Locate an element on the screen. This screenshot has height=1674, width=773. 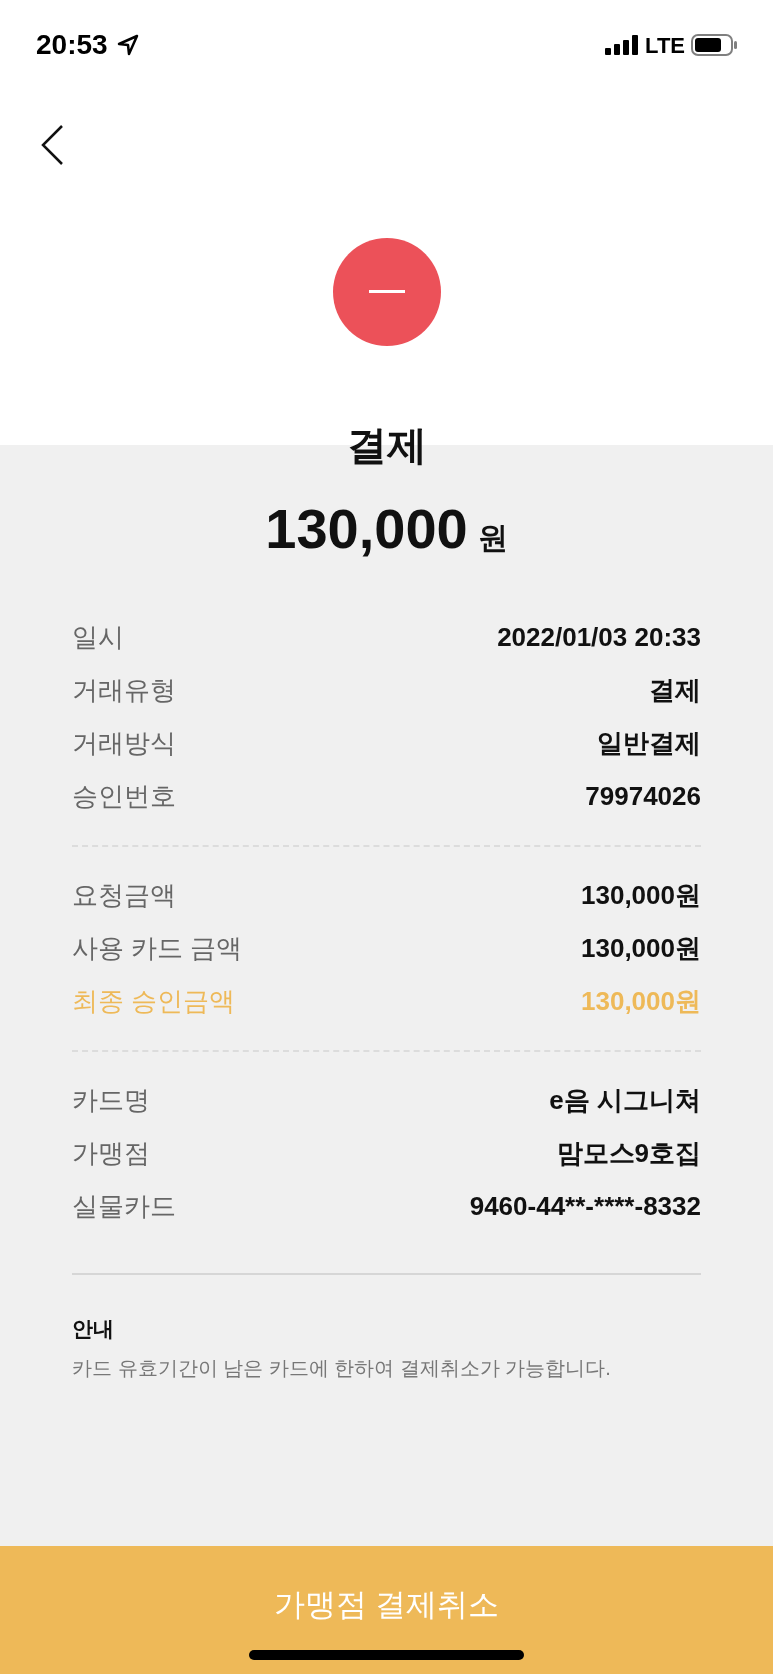
detail-value: 2022/01/03 20:33 is located at coordinates (599, 637).